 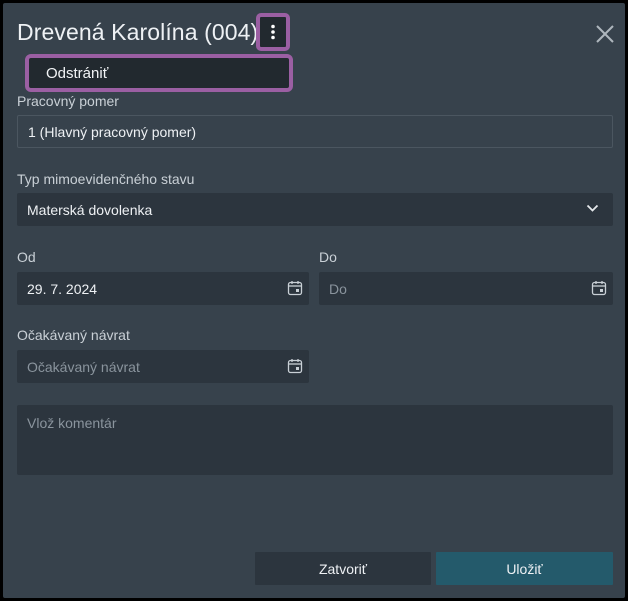 What do you see at coordinates (159, 73) in the screenshot?
I see `menu-item-delete: Odstrániť` at bounding box center [159, 73].